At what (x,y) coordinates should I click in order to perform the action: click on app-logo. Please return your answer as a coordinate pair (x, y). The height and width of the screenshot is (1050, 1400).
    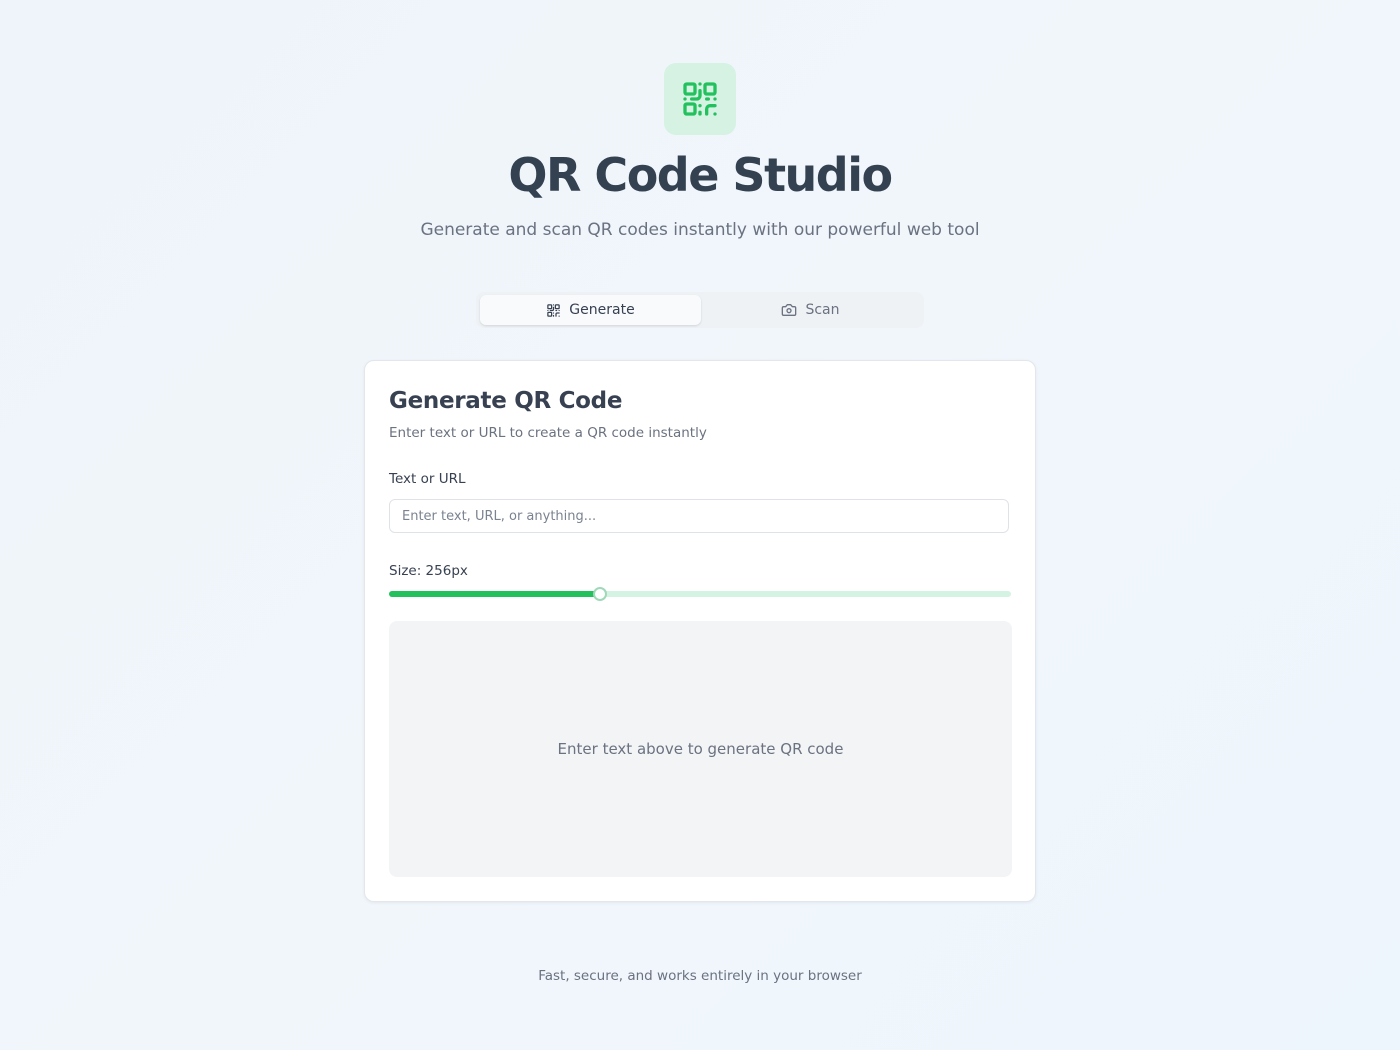
    Looking at the image, I should click on (700, 99).